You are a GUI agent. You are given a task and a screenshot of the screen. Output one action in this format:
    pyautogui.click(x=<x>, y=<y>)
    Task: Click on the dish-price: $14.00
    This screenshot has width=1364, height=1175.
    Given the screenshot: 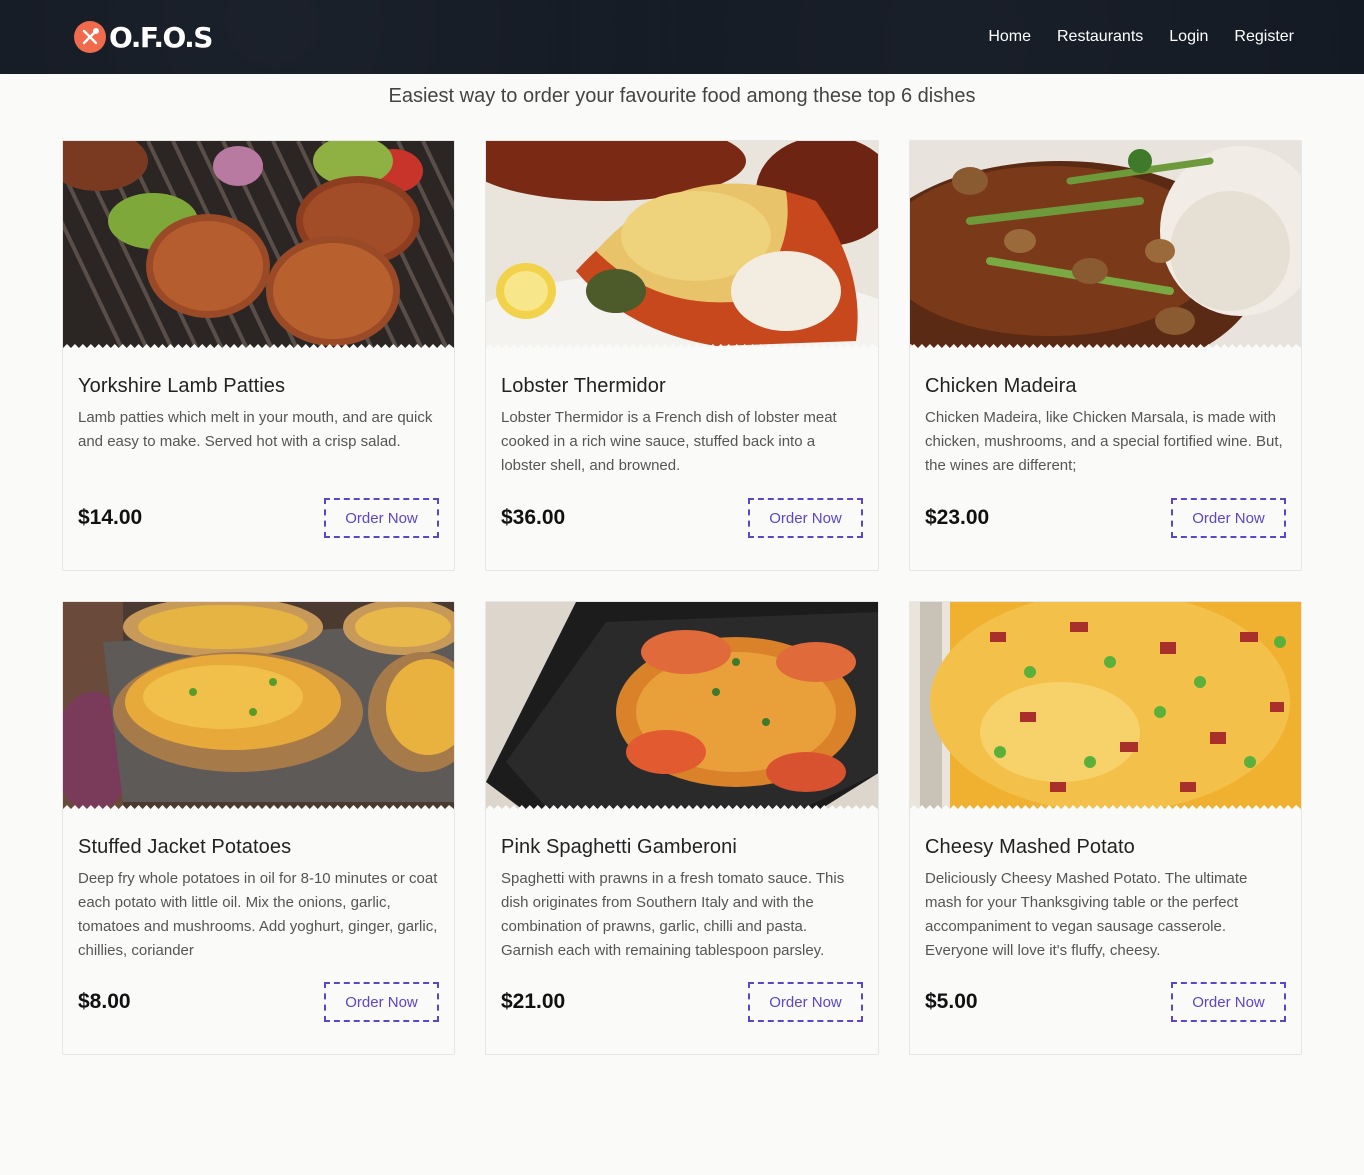 What is the action you would take?
    pyautogui.click(x=110, y=517)
    